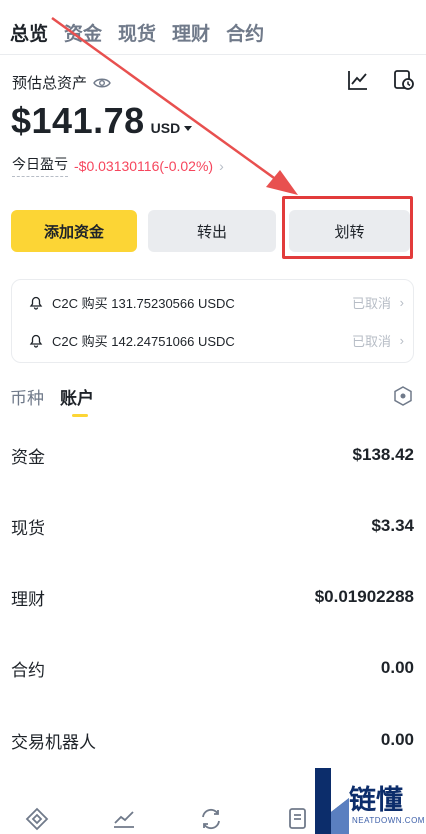 The width and height of the screenshot is (426, 834). What do you see at coordinates (211, 819) in the screenshot?
I see `nav-trade-icon` at bounding box center [211, 819].